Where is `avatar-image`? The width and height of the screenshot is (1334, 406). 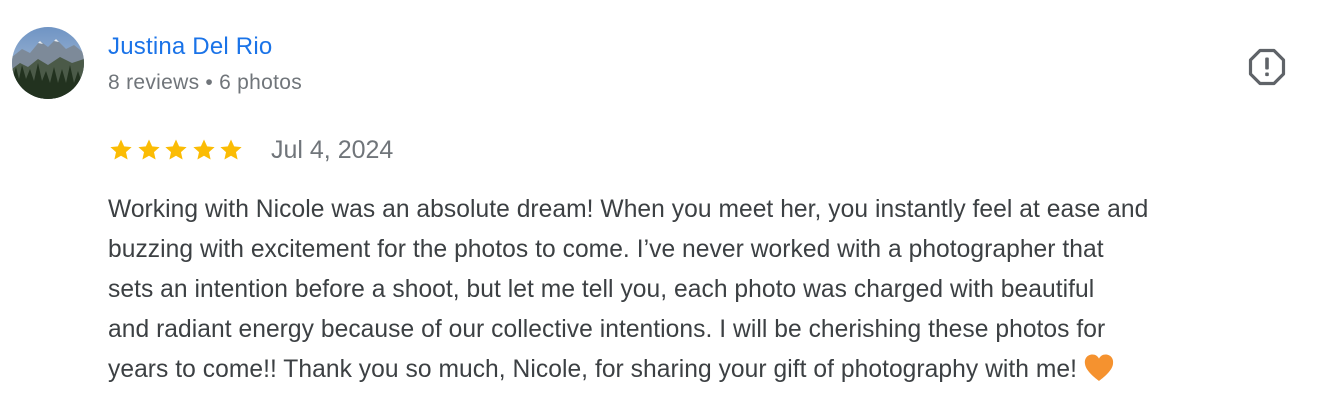
avatar-image is located at coordinates (48, 63).